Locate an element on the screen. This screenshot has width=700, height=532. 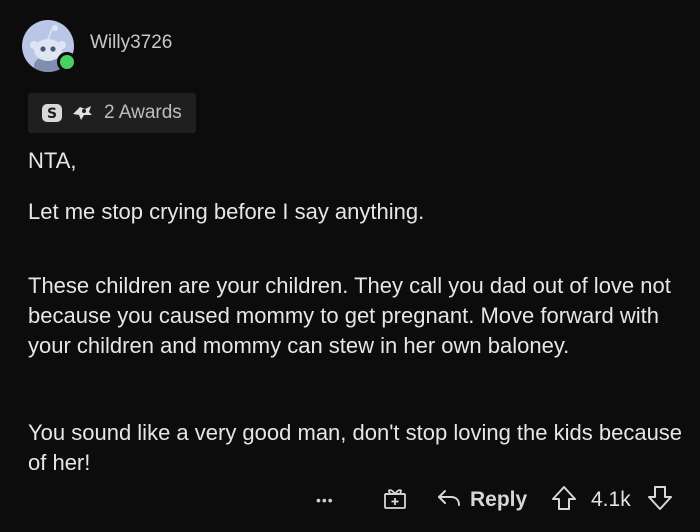
upvote-button is located at coordinates (564, 500).